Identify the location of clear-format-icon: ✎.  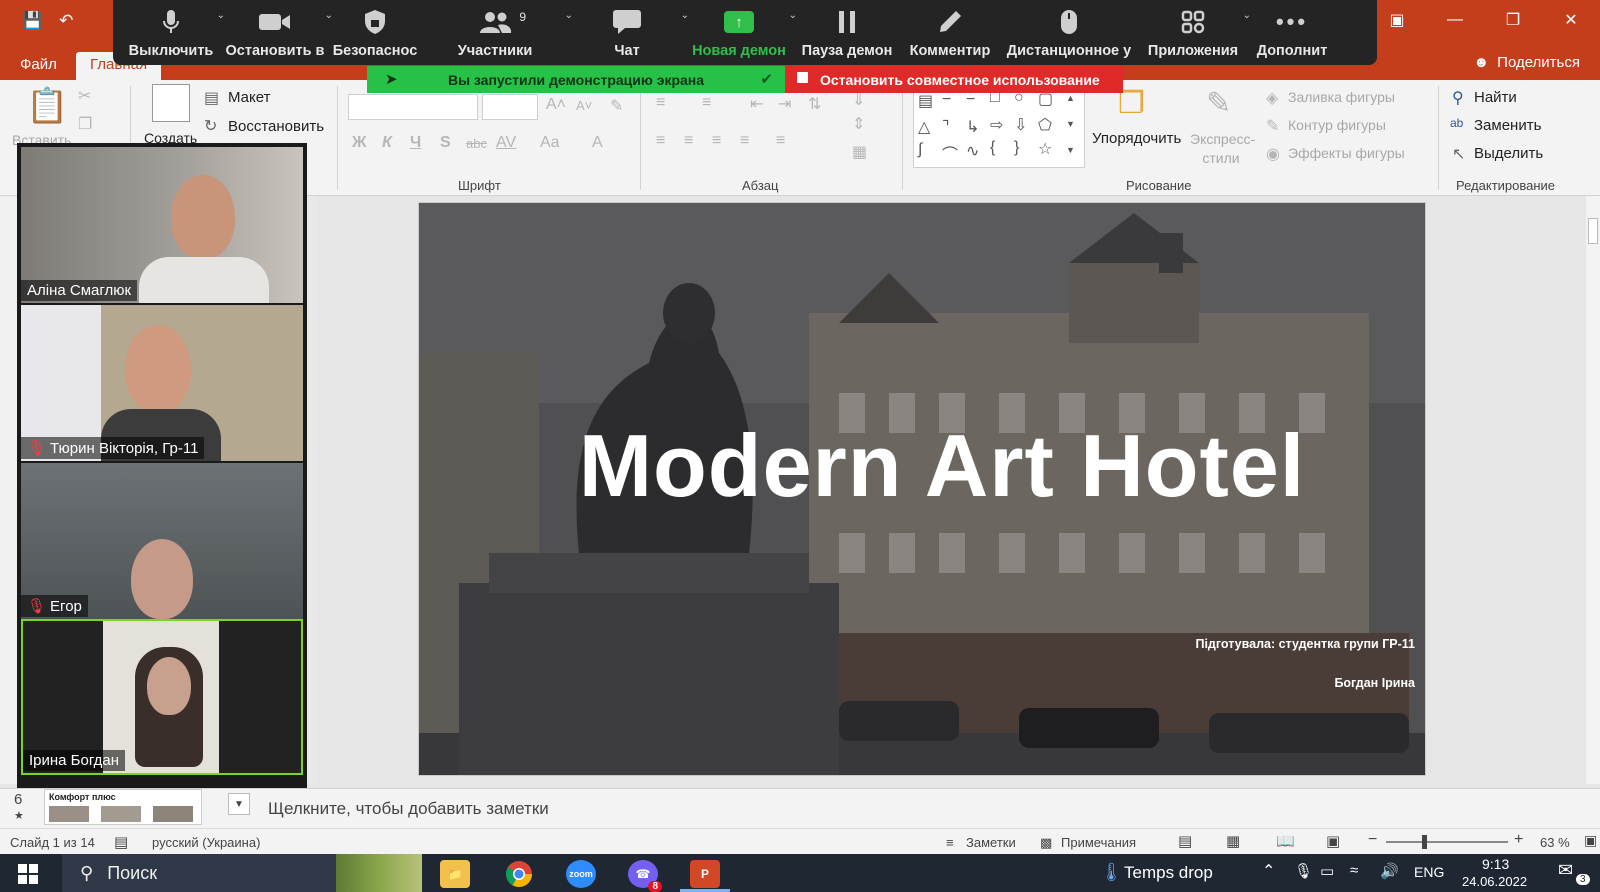
(616, 106).